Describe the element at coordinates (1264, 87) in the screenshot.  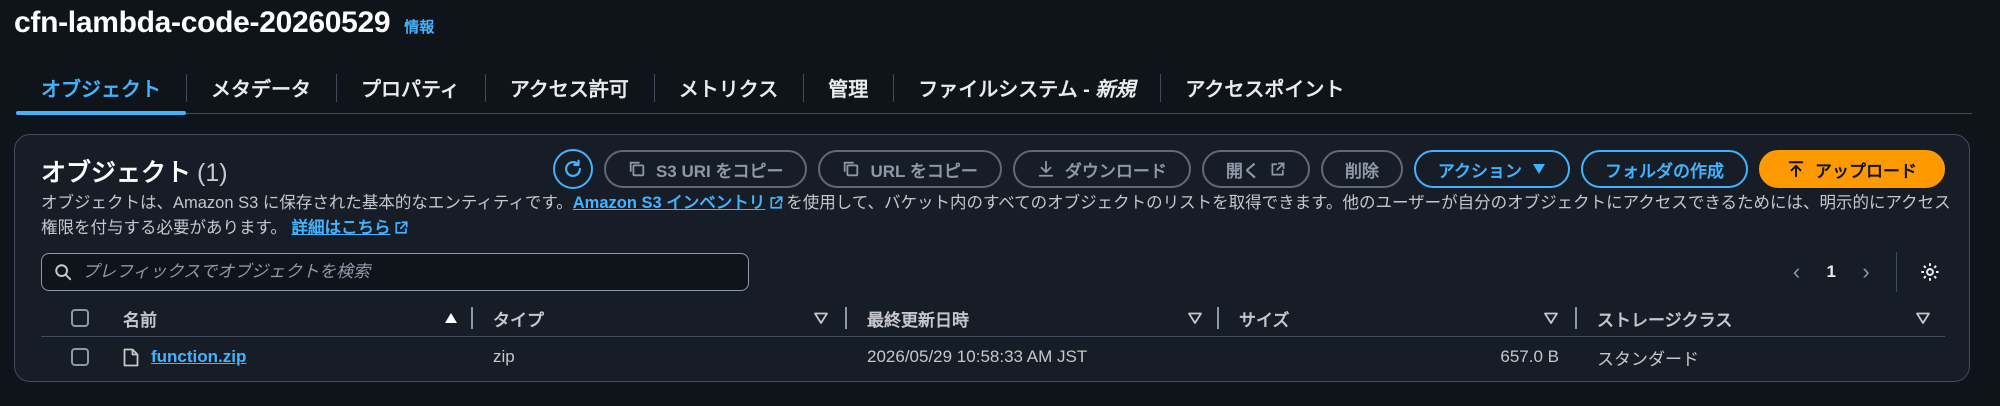
I see `tab-access-points: アクセスポイント` at that location.